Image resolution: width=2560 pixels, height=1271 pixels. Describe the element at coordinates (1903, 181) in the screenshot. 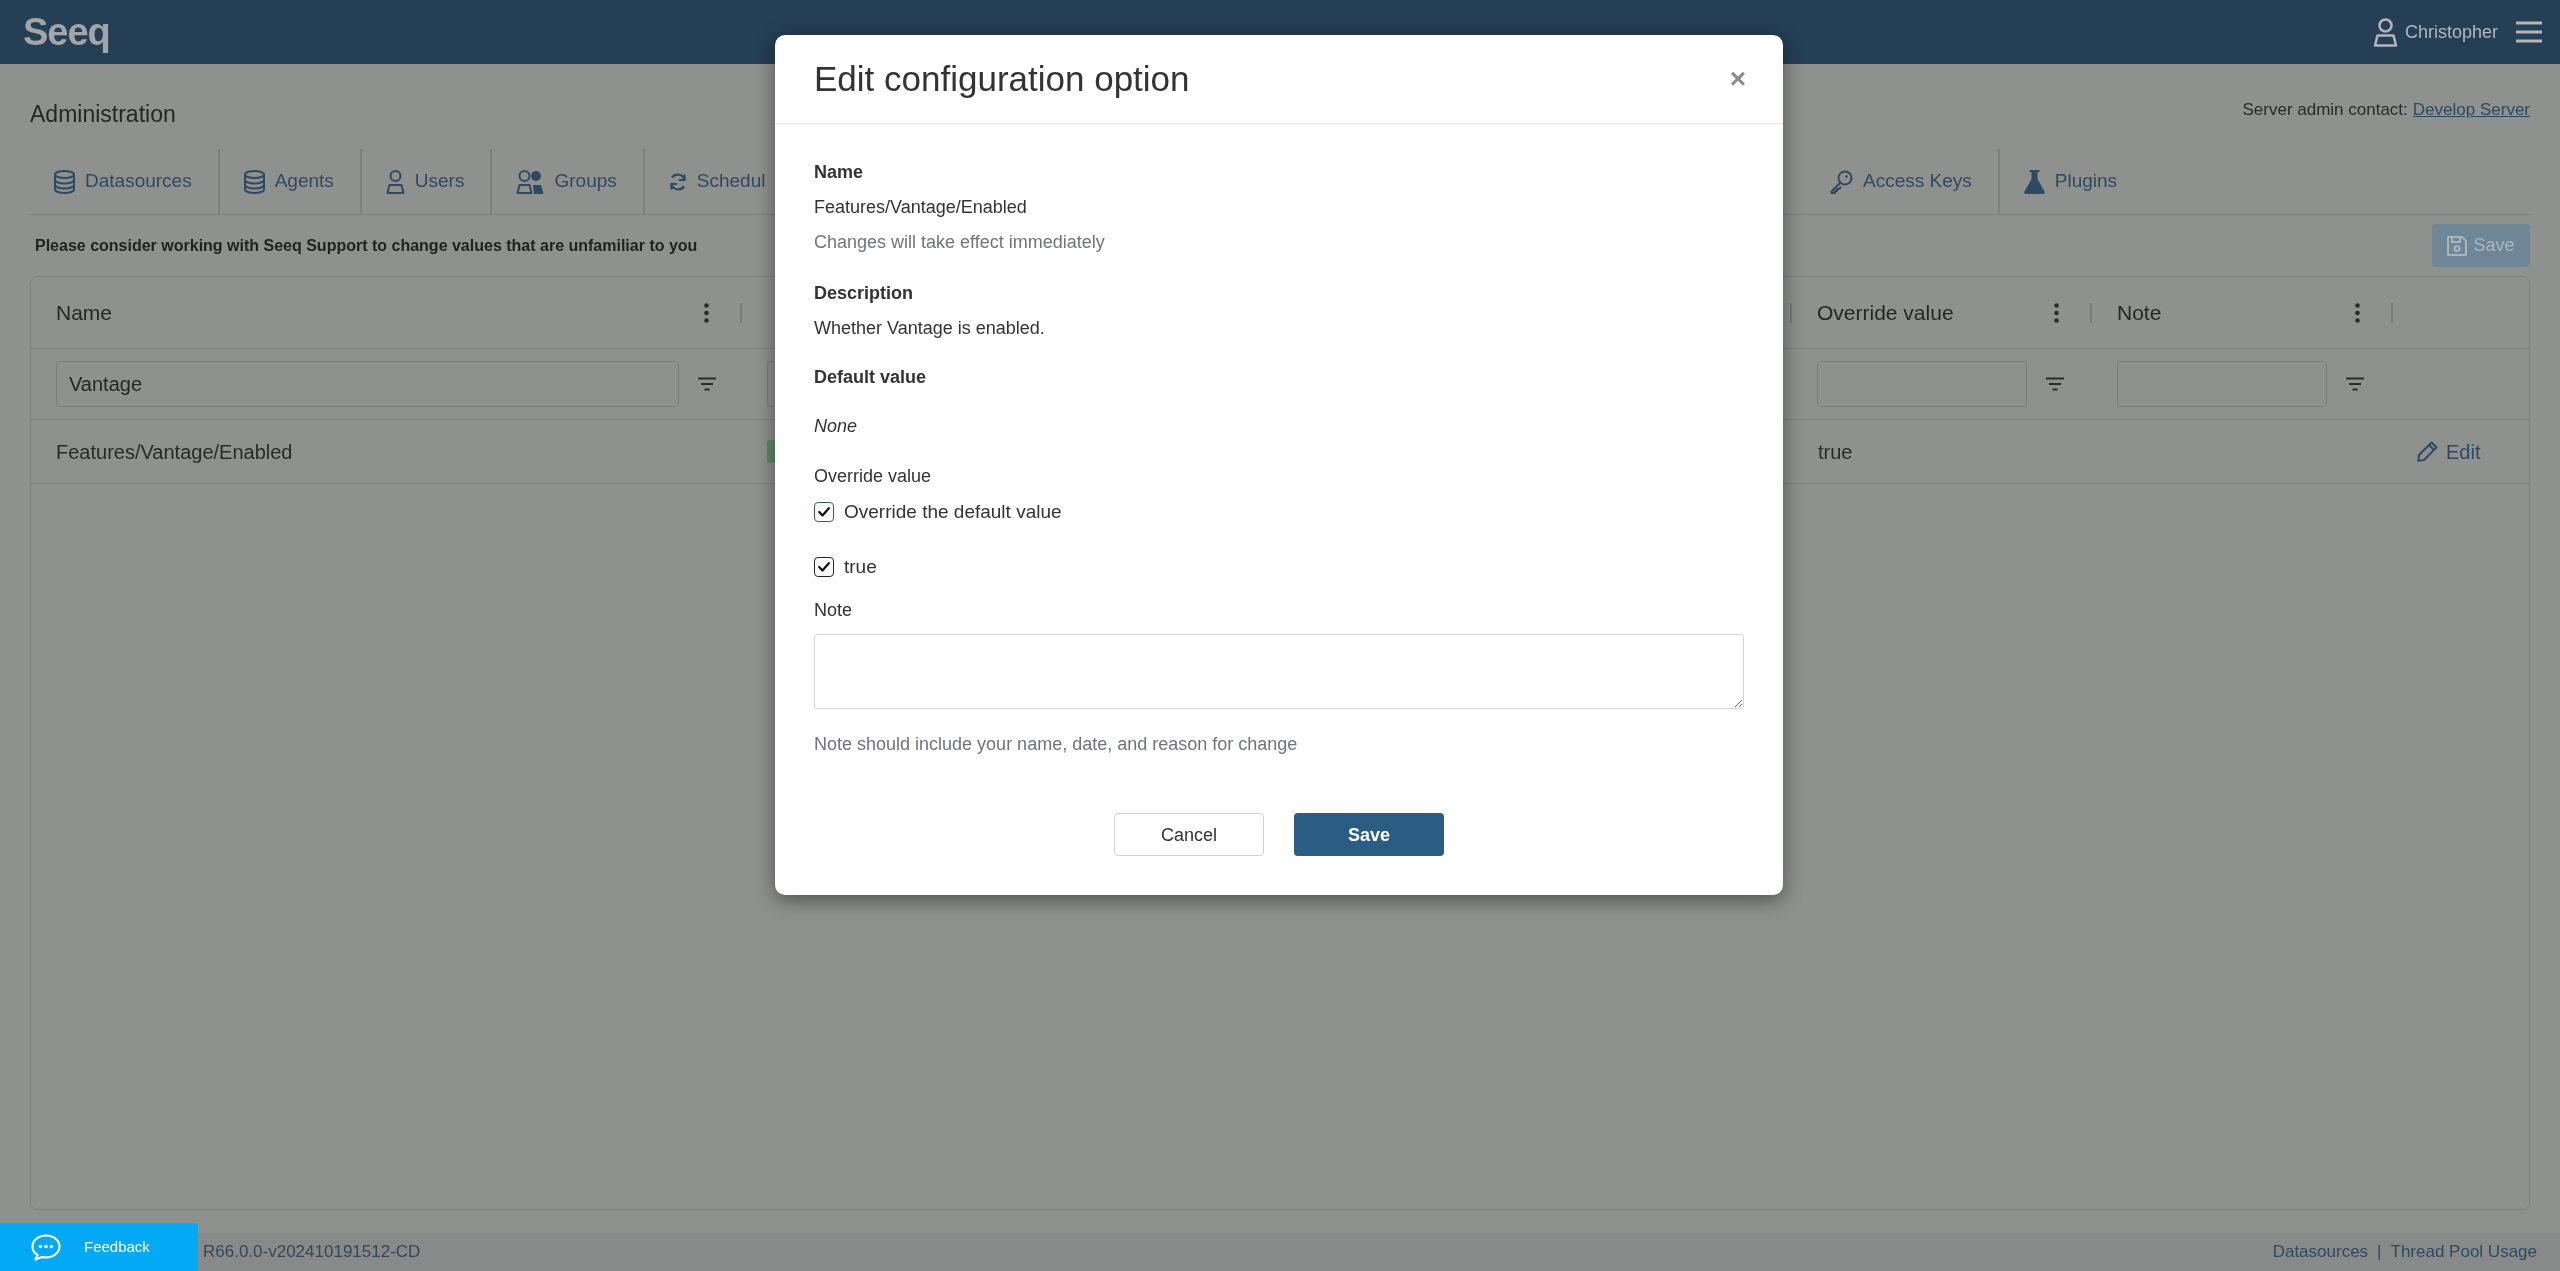

I see `tab: Access Keys` at that location.